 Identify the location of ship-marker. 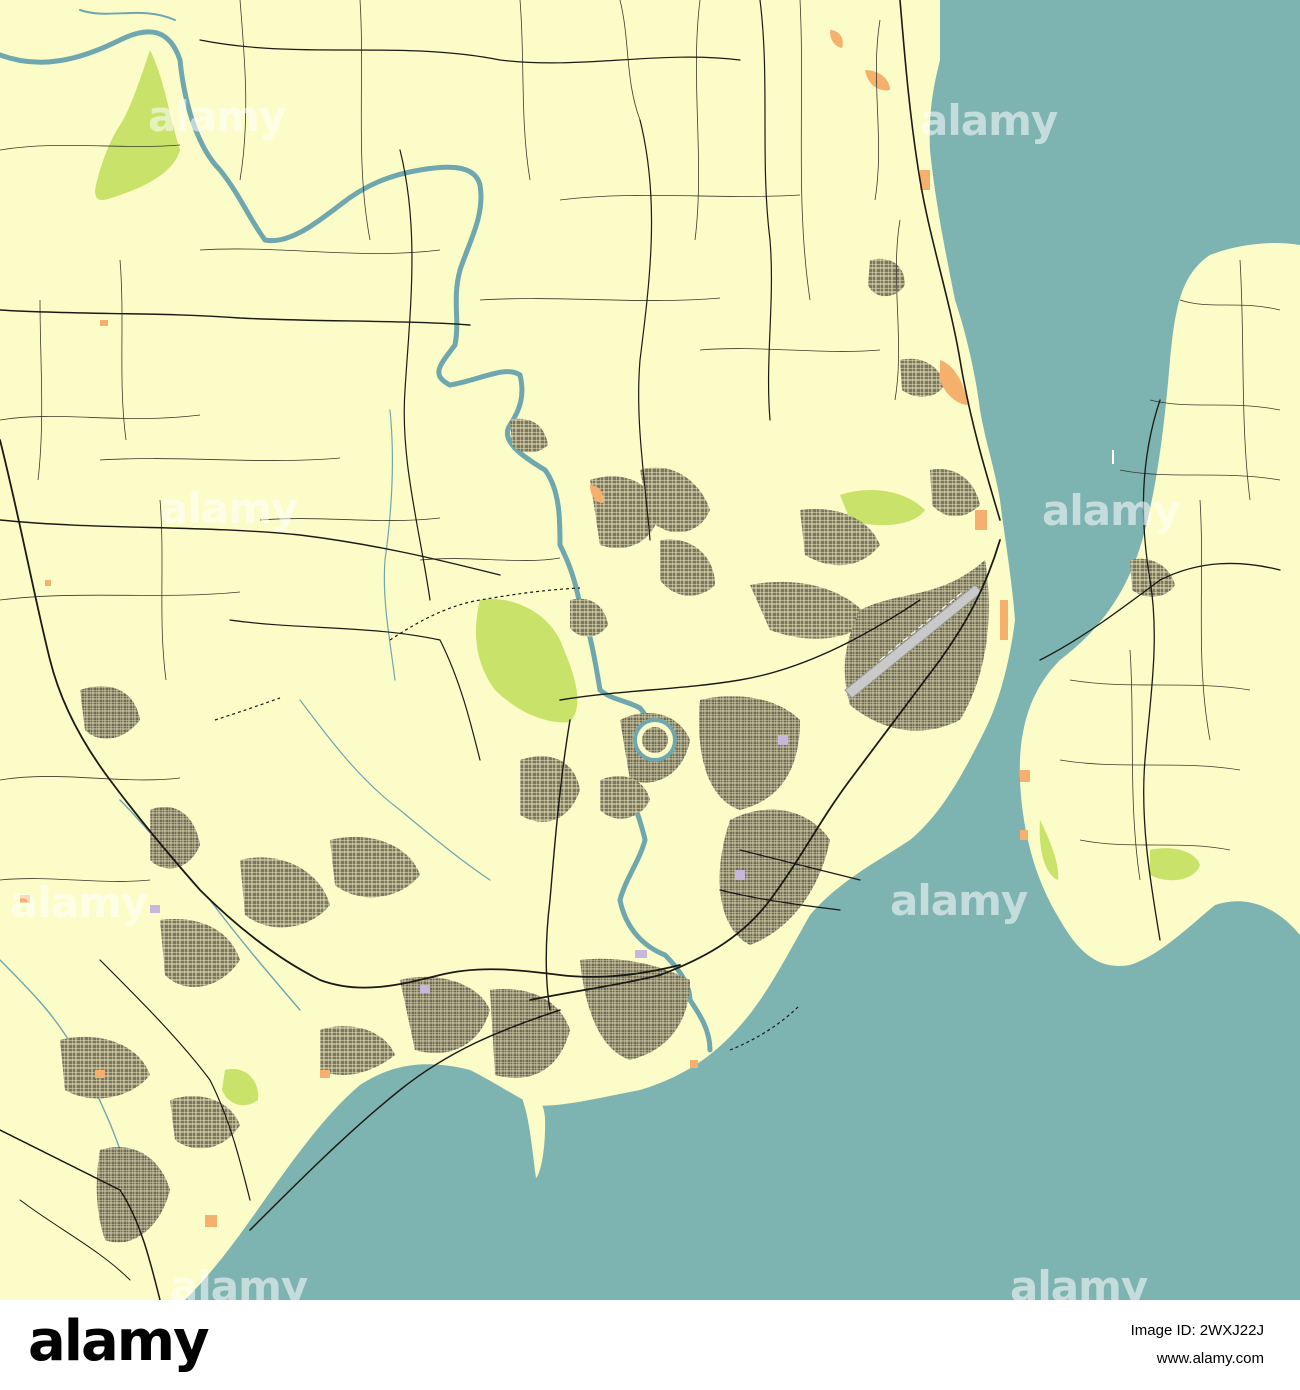
(1113, 457).